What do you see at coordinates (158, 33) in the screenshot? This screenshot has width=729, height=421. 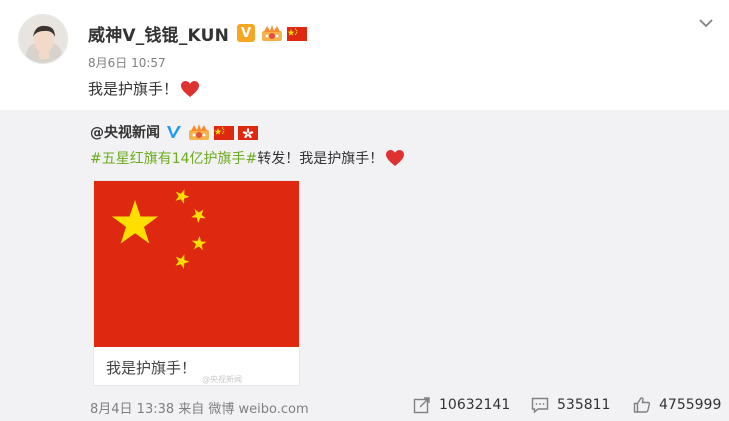 I see `author-name: 威神V_钱锟_KUN` at bounding box center [158, 33].